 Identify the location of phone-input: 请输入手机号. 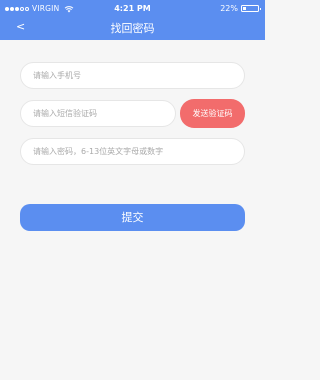
(132, 75).